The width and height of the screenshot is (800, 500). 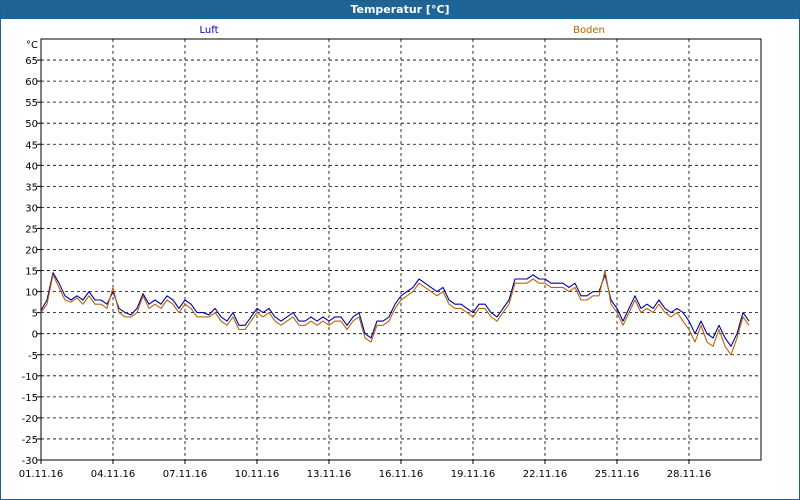 I want to click on y-unit-label: °C, so click(x=32, y=45).